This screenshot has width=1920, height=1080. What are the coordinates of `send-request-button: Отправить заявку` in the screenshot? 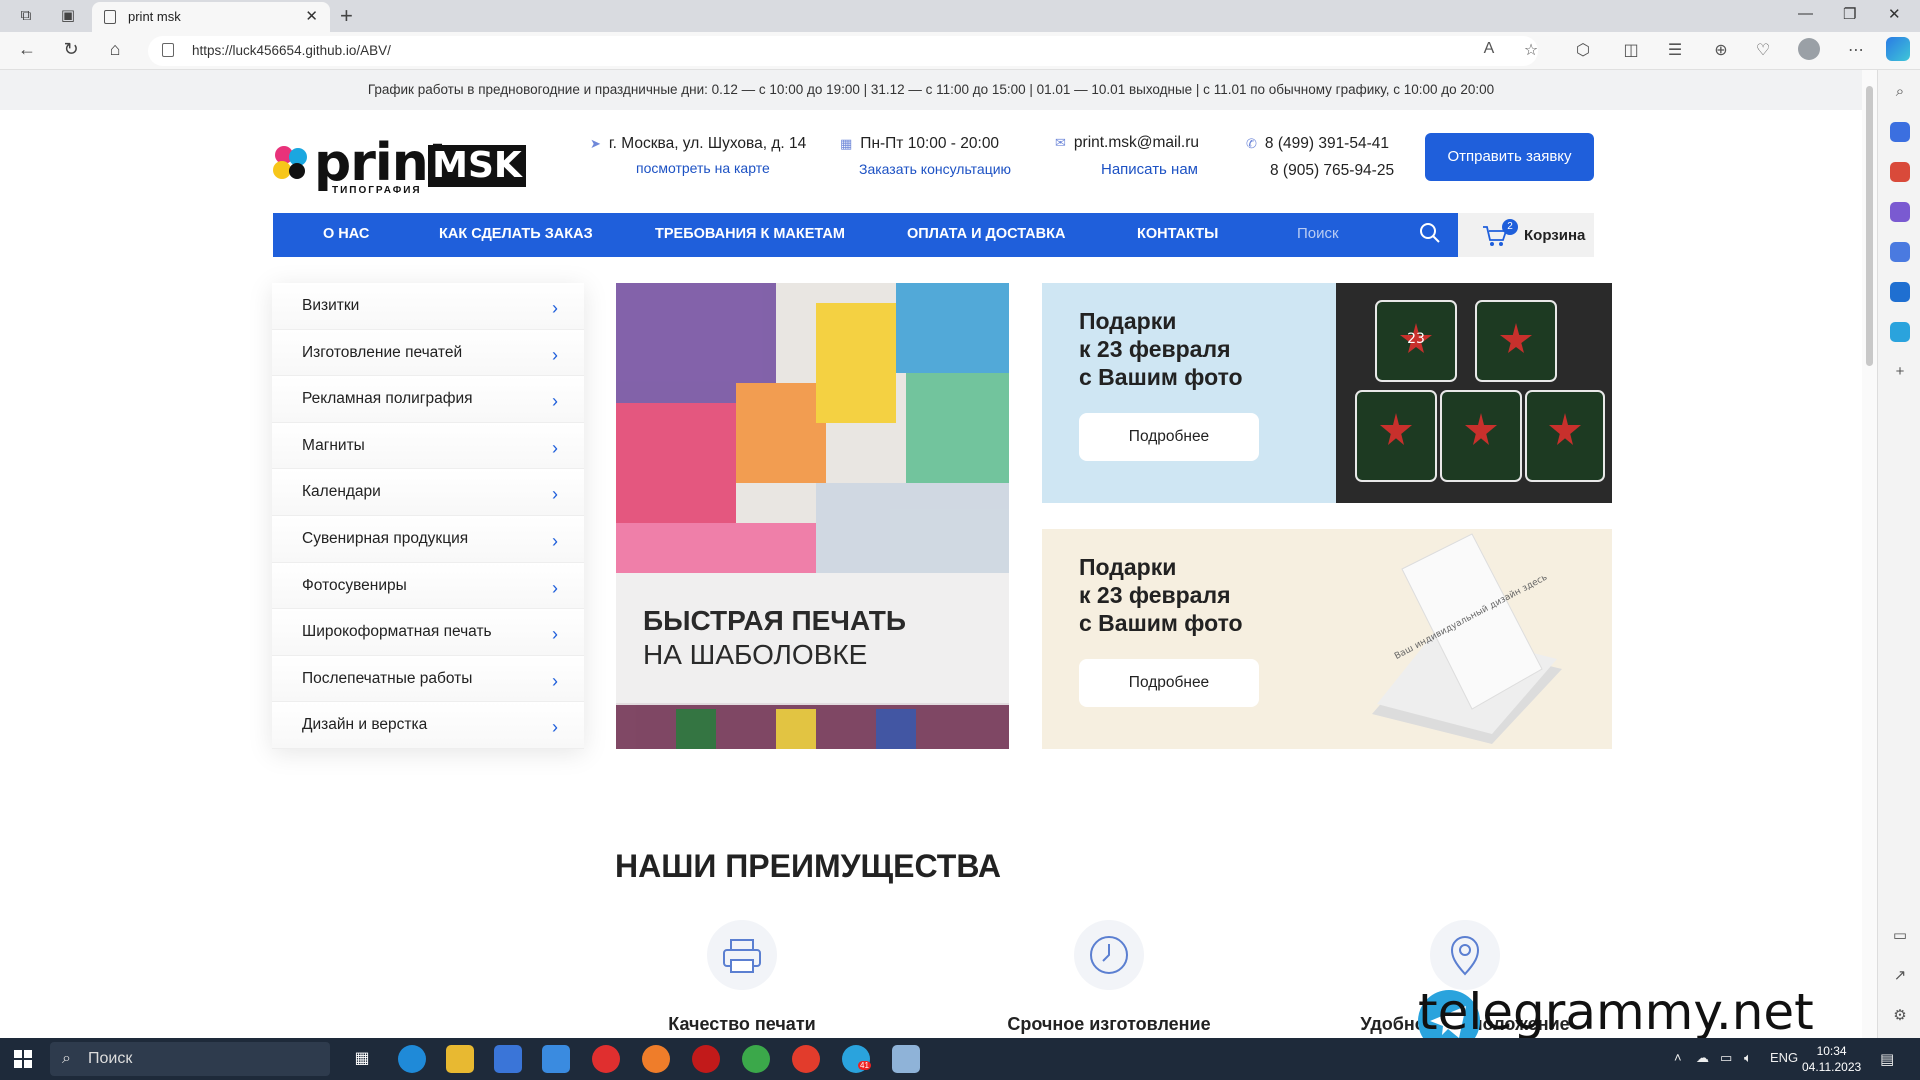 It's located at (1509, 157).